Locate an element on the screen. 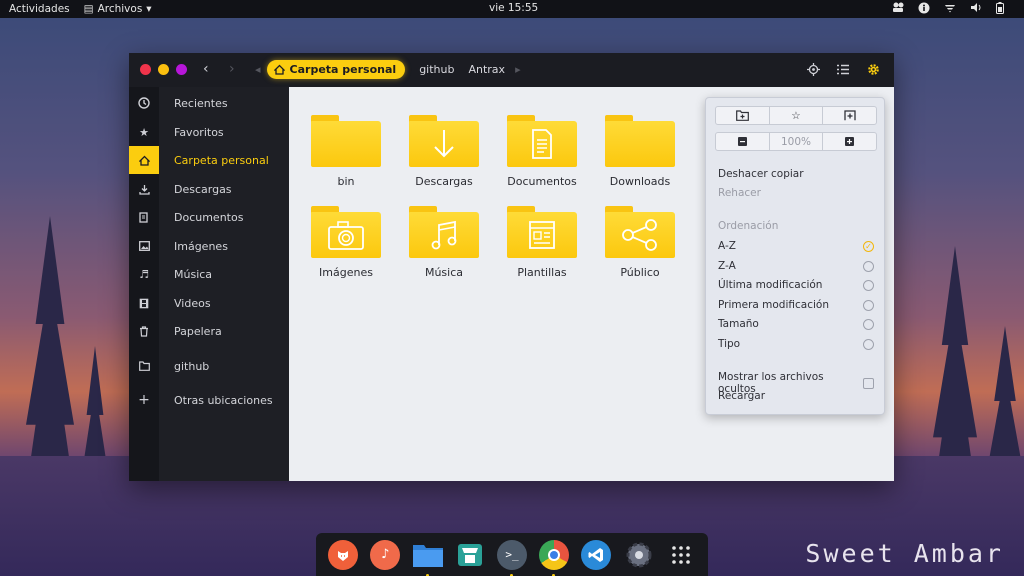  vscode-icon is located at coordinates (596, 554).